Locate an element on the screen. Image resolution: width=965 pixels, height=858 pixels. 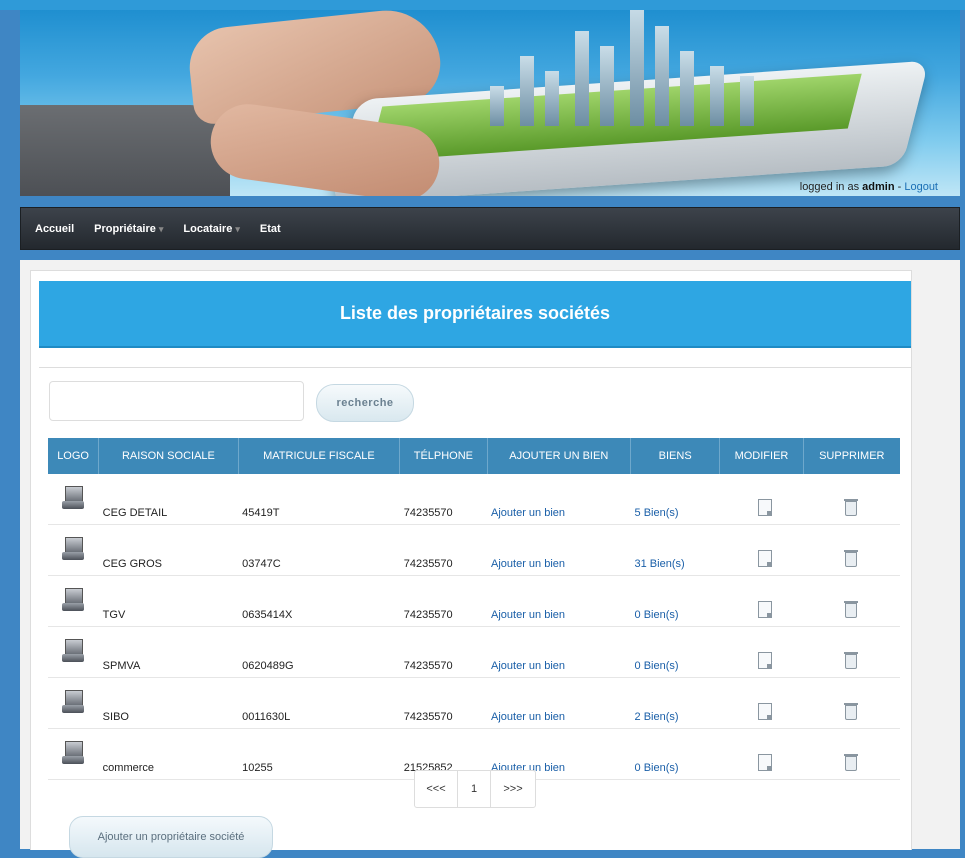
add-company-owner-button: Ajouter un propriétaire société is located at coordinates (171, 837).